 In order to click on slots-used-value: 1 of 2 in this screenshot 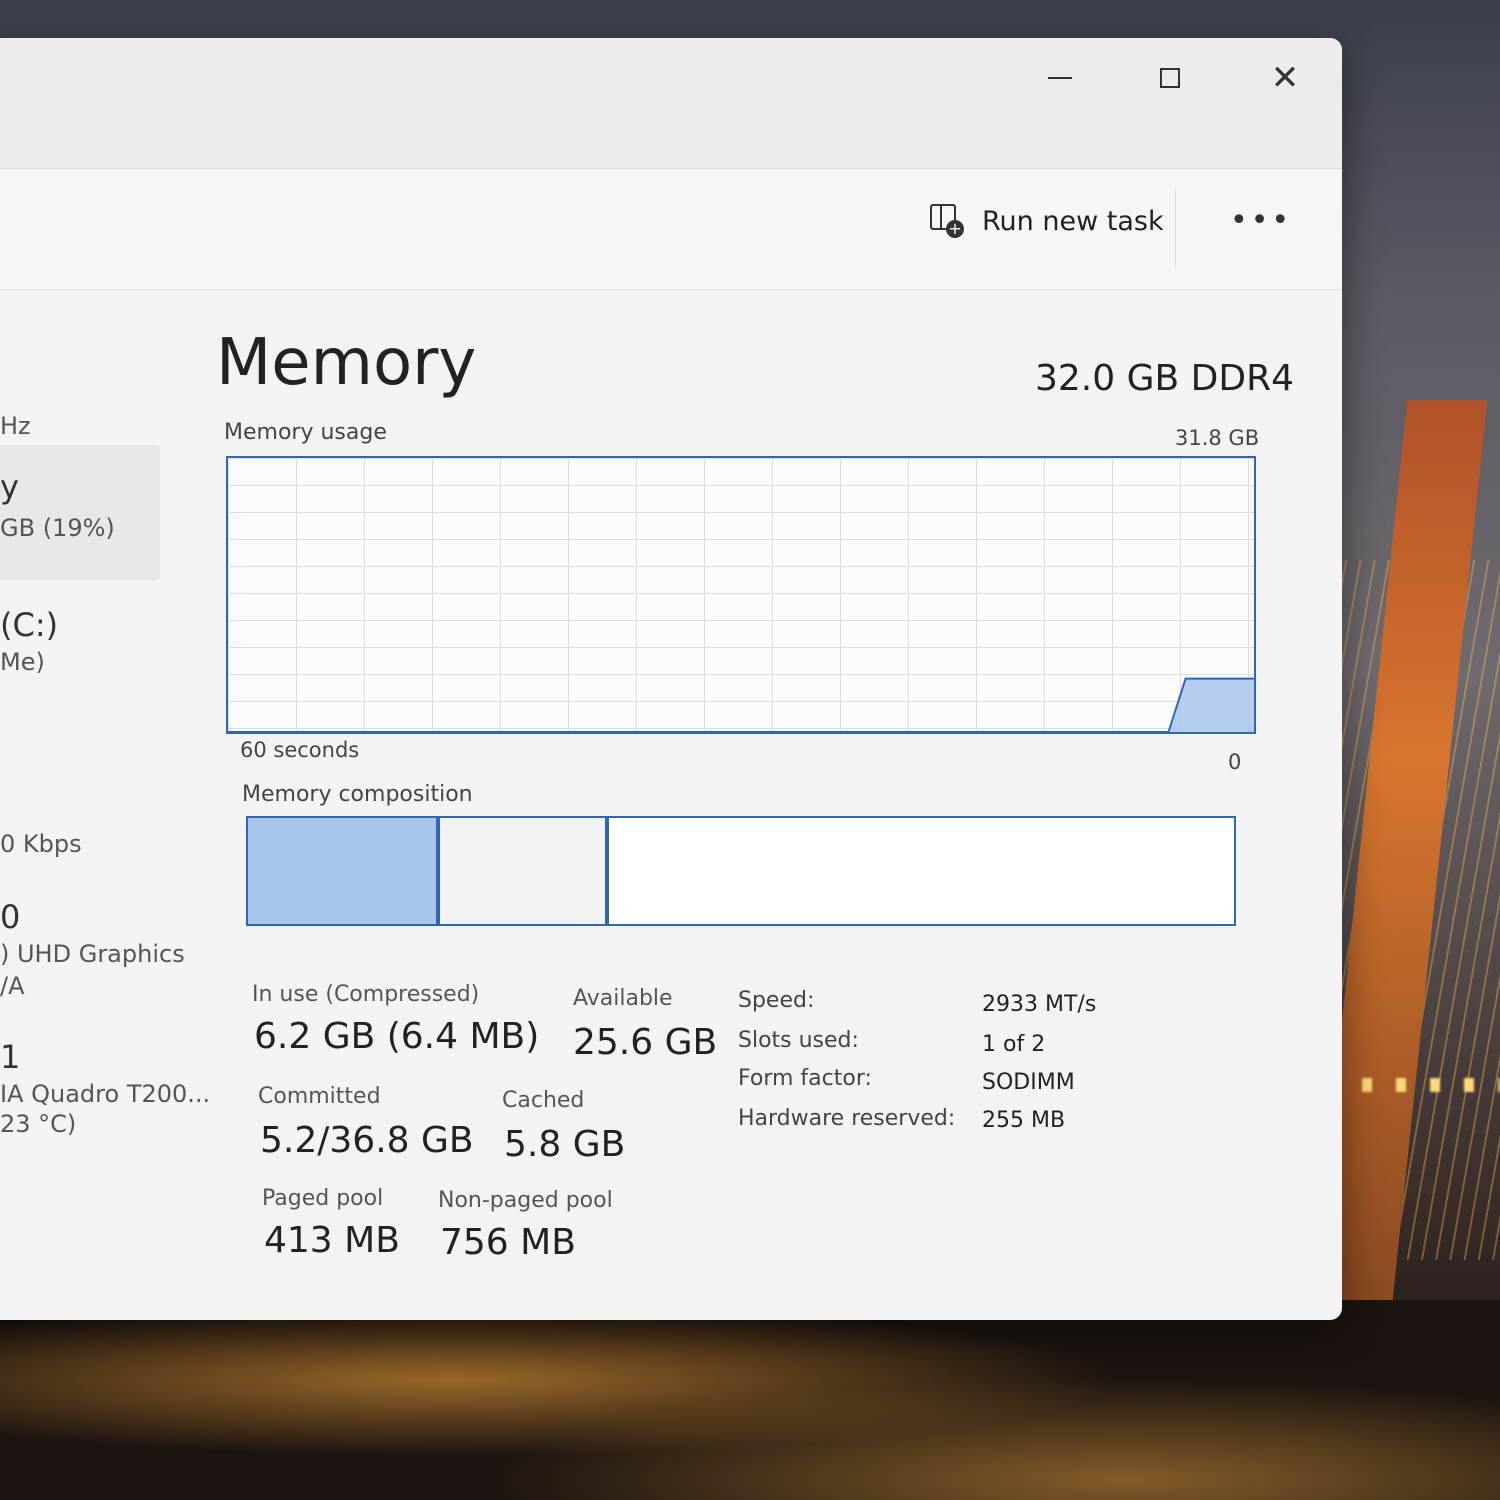, I will do `click(1014, 1044)`.